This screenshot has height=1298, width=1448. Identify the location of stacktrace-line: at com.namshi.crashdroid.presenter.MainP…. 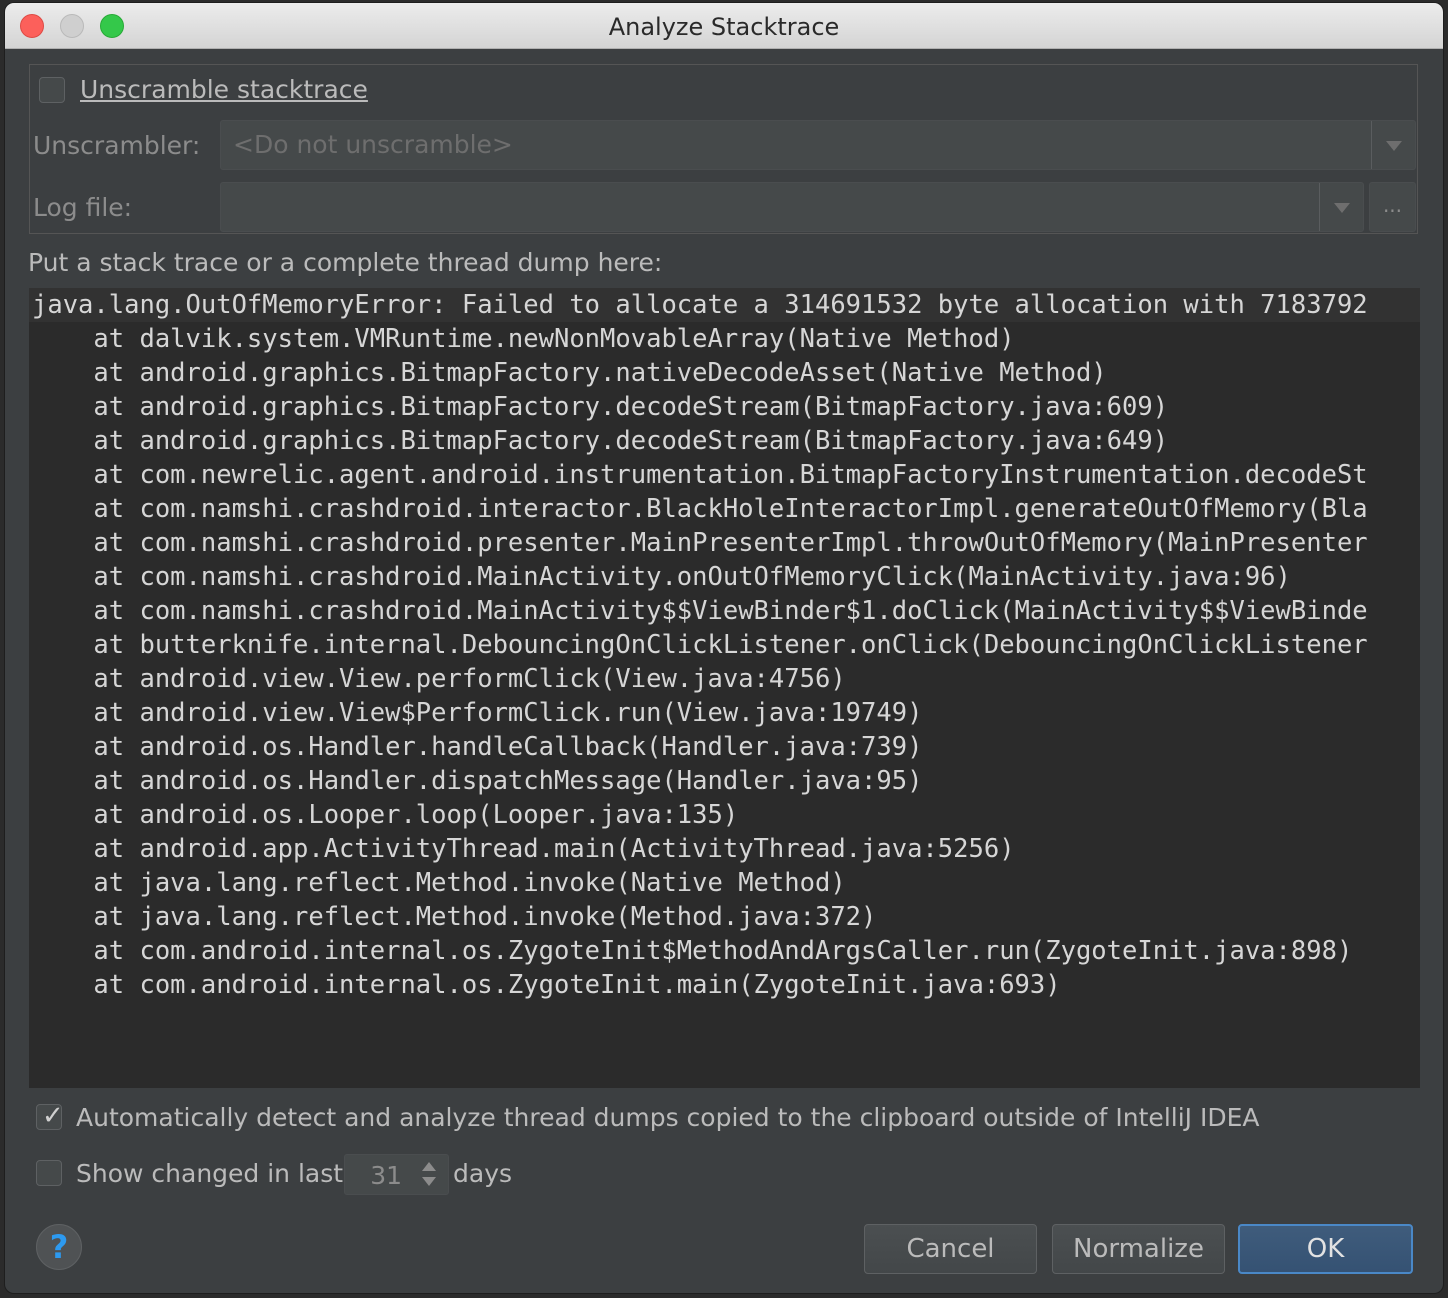
(700, 543).